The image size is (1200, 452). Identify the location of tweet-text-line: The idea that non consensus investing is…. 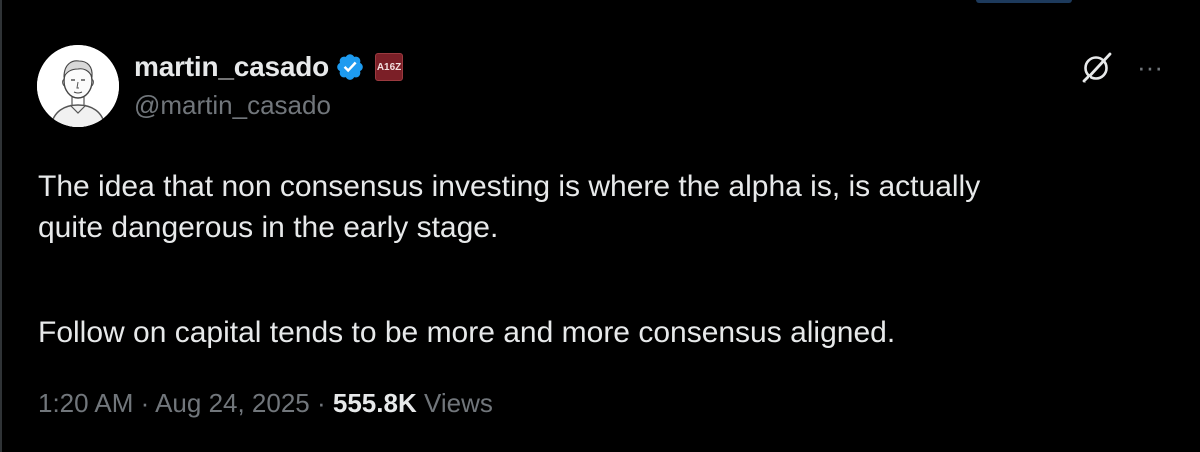
(509, 186).